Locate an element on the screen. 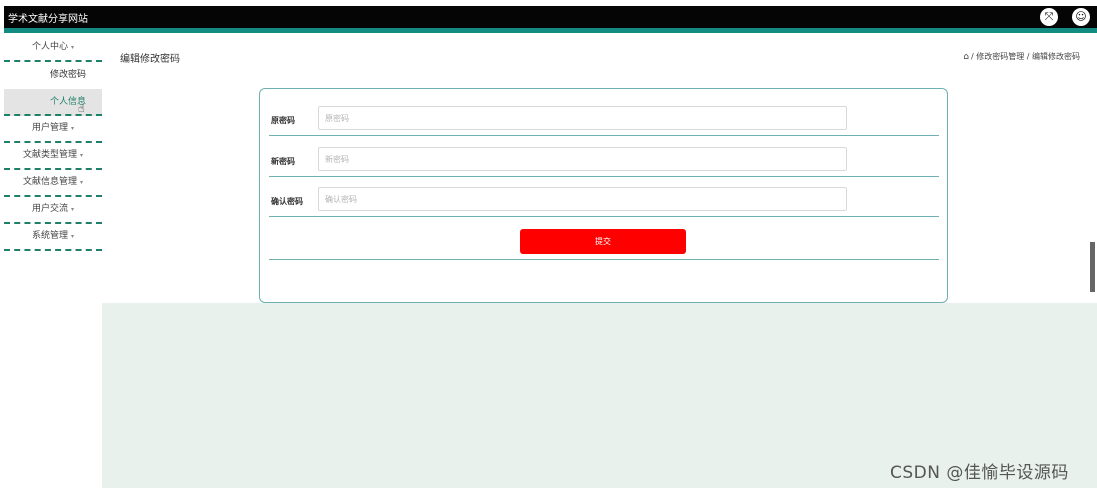 This screenshot has height=488, width=1097. page-title: 编辑修改密码 is located at coordinates (150, 59).